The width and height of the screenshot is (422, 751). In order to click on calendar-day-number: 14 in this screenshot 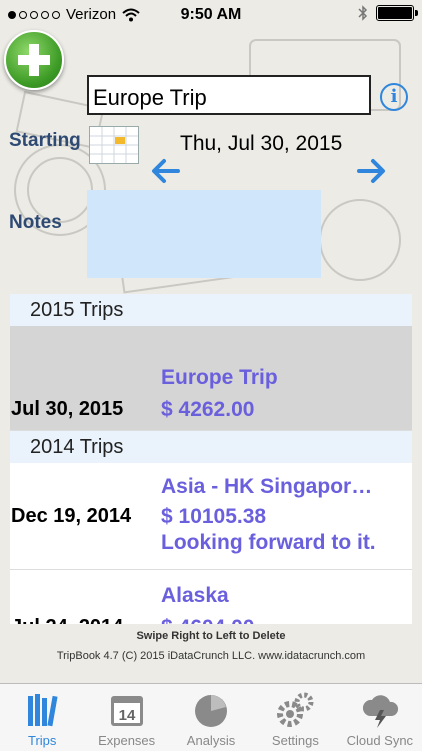, I will do `click(126, 715)`.